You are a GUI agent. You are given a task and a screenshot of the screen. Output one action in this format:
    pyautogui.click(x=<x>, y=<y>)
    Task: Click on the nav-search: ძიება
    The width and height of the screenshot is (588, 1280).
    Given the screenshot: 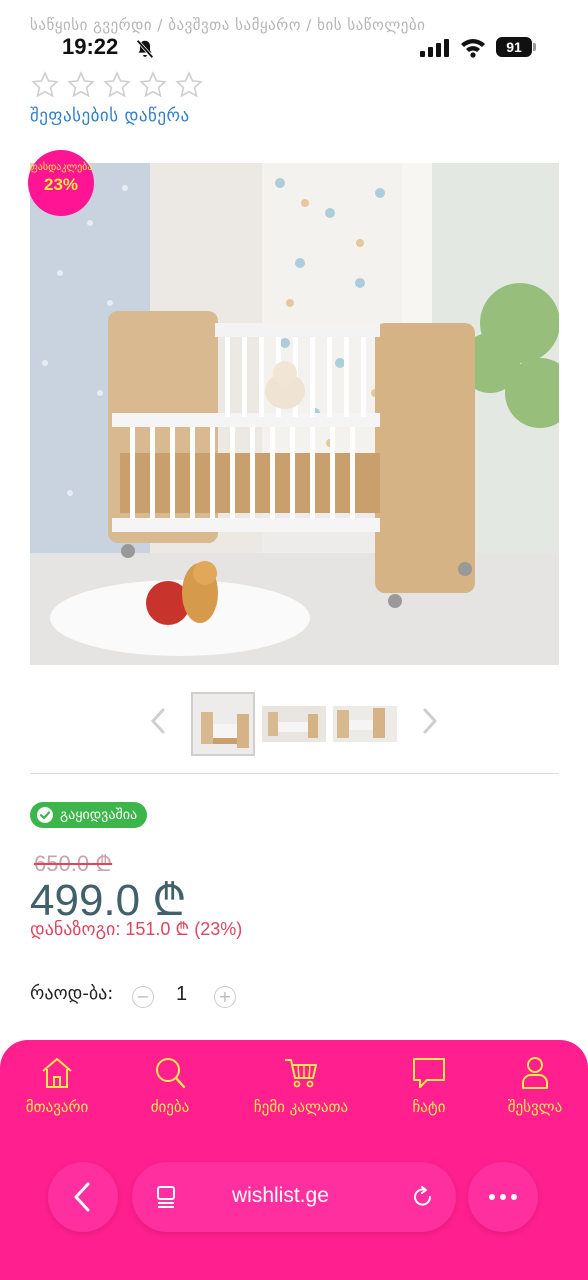 What is the action you would take?
    pyautogui.click(x=170, y=1085)
    